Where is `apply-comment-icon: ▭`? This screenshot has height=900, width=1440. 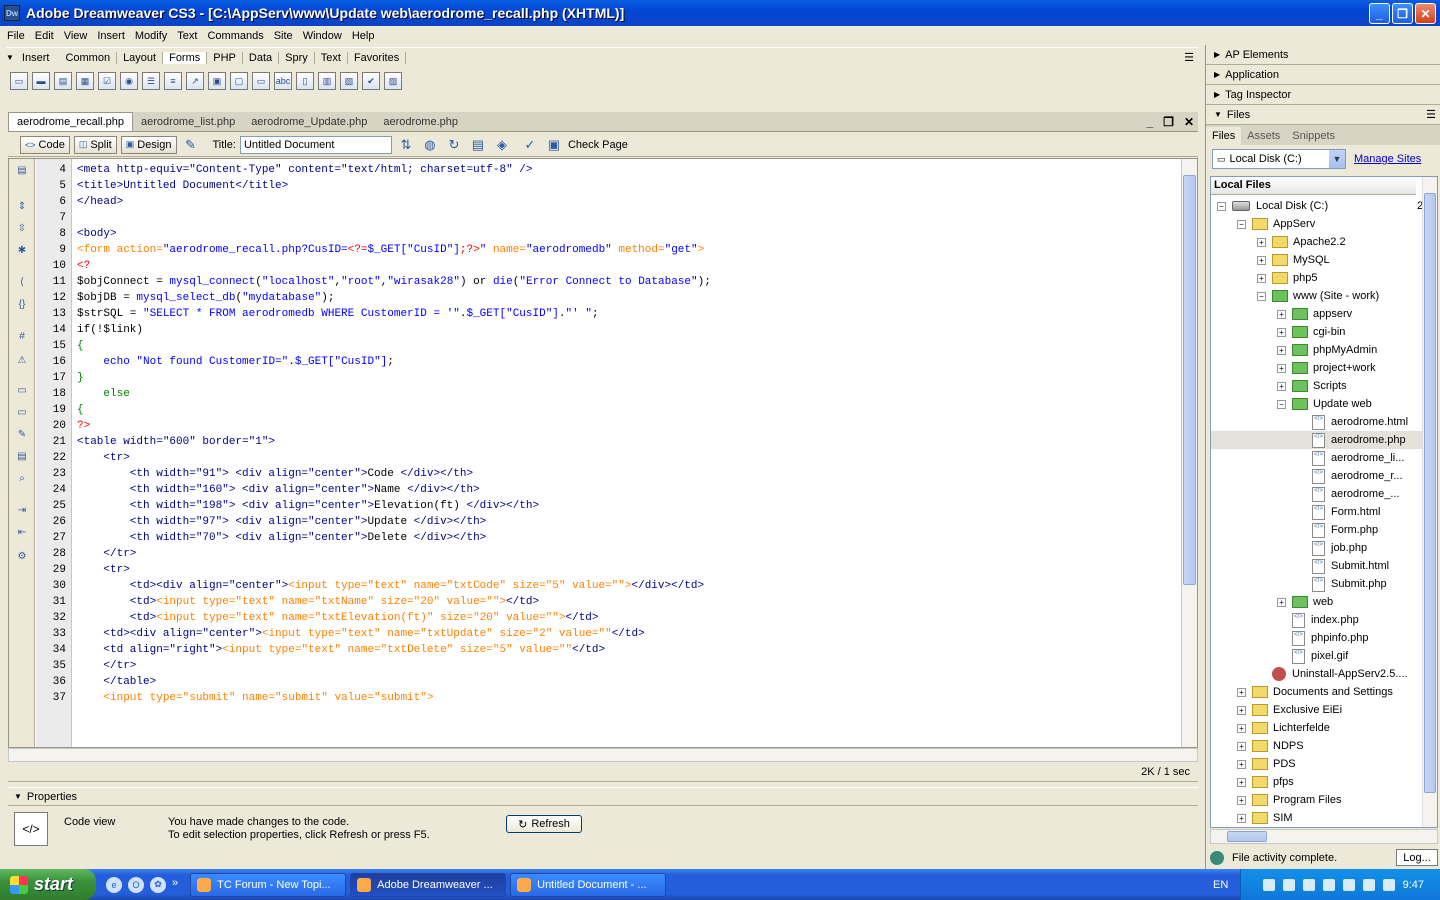
apply-comment-icon: ▭ is located at coordinates (22, 392).